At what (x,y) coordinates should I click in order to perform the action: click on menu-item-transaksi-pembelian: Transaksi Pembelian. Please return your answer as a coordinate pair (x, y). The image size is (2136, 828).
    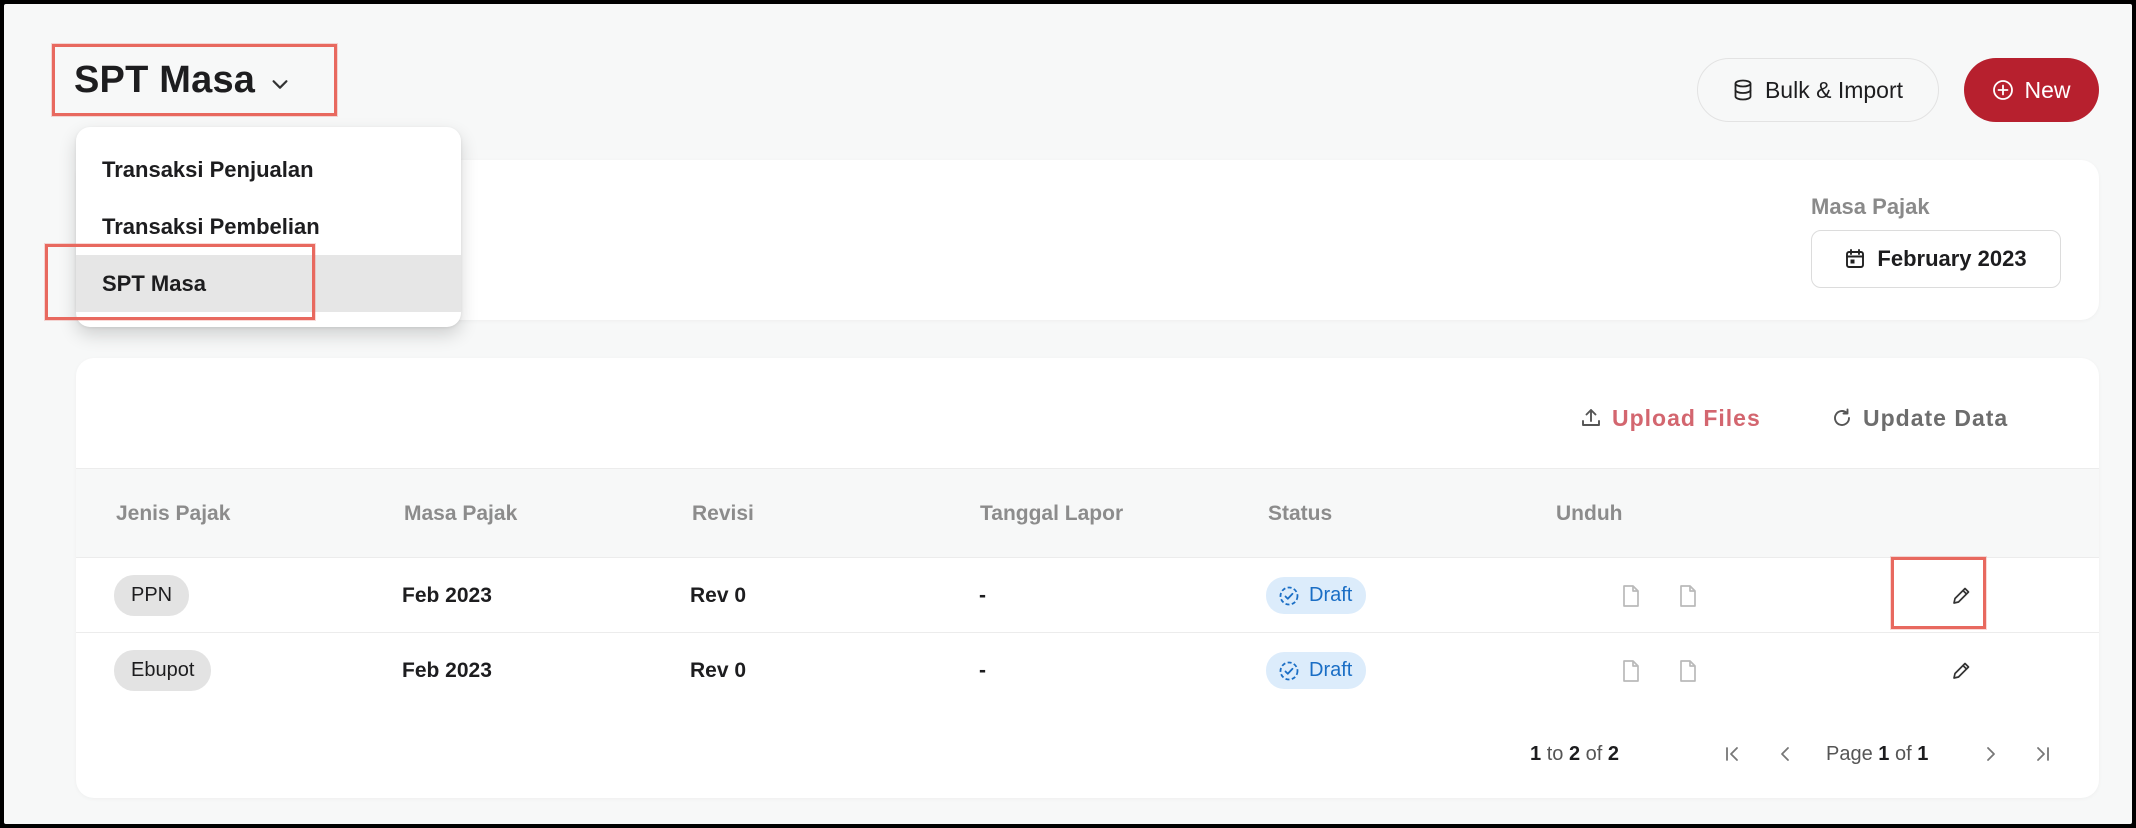
    Looking at the image, I should click on (268, 226).